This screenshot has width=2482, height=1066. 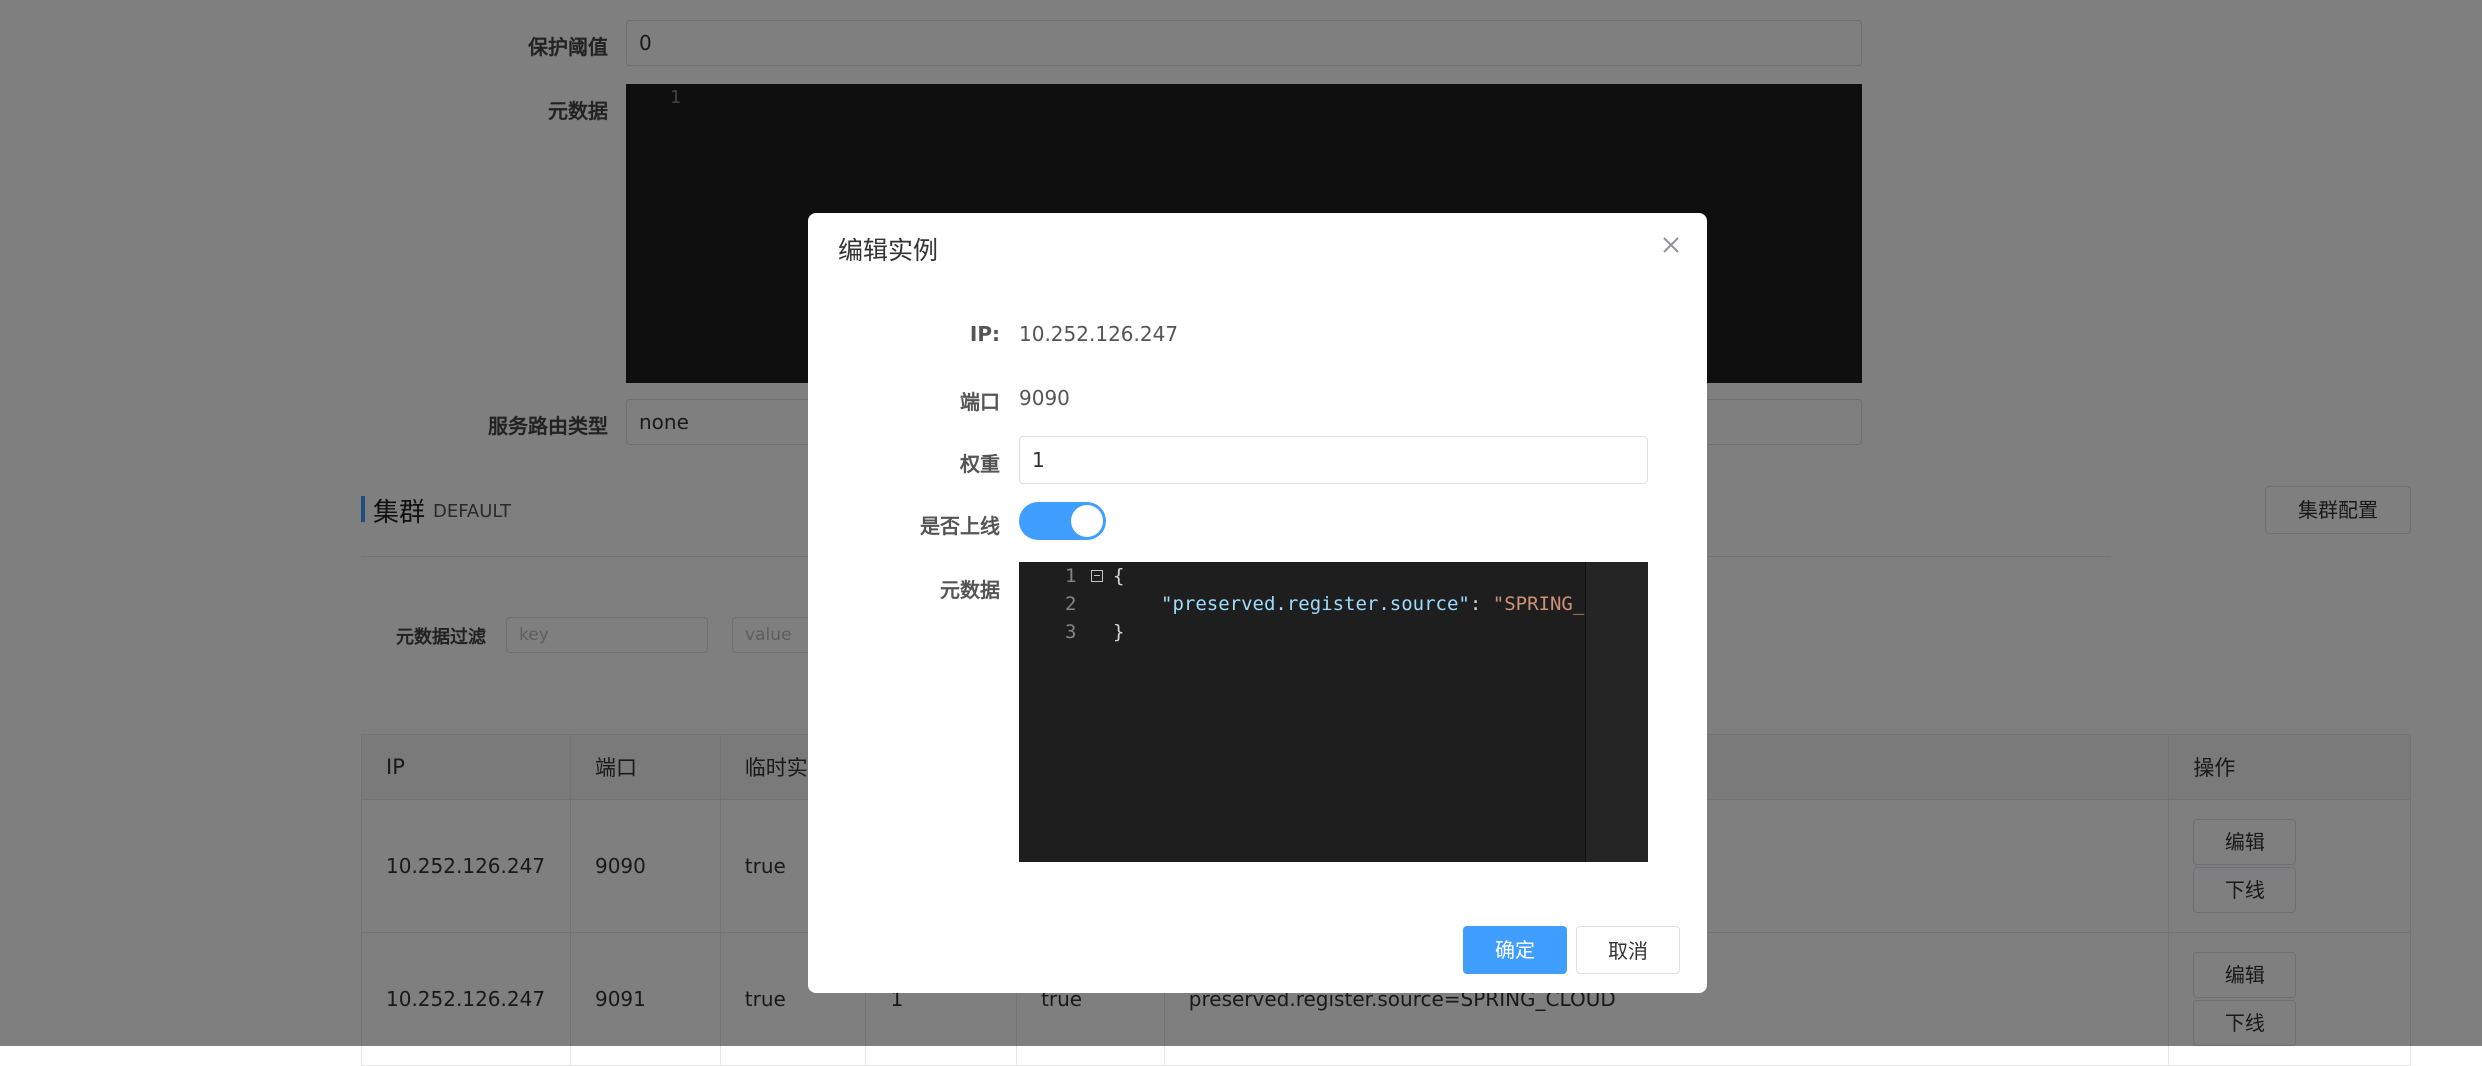 What do you see at coordinates (1071, 604) in the screenshot?
I see `line-number: 2` at bounding box center [1071, 604].